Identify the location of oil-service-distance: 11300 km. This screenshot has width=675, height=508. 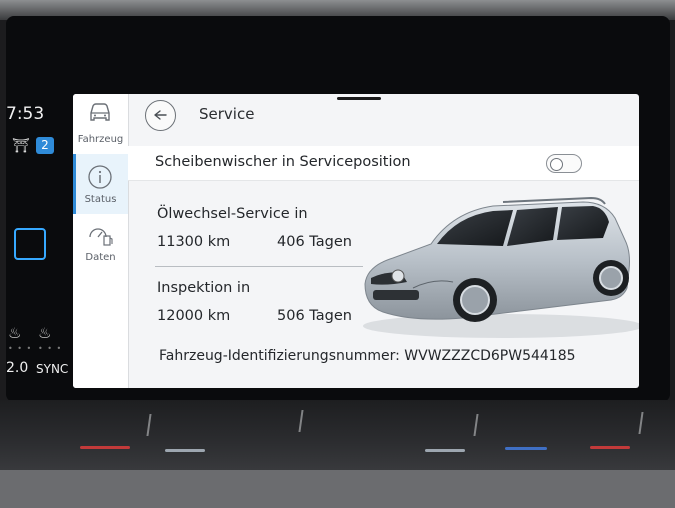
(194, 242).